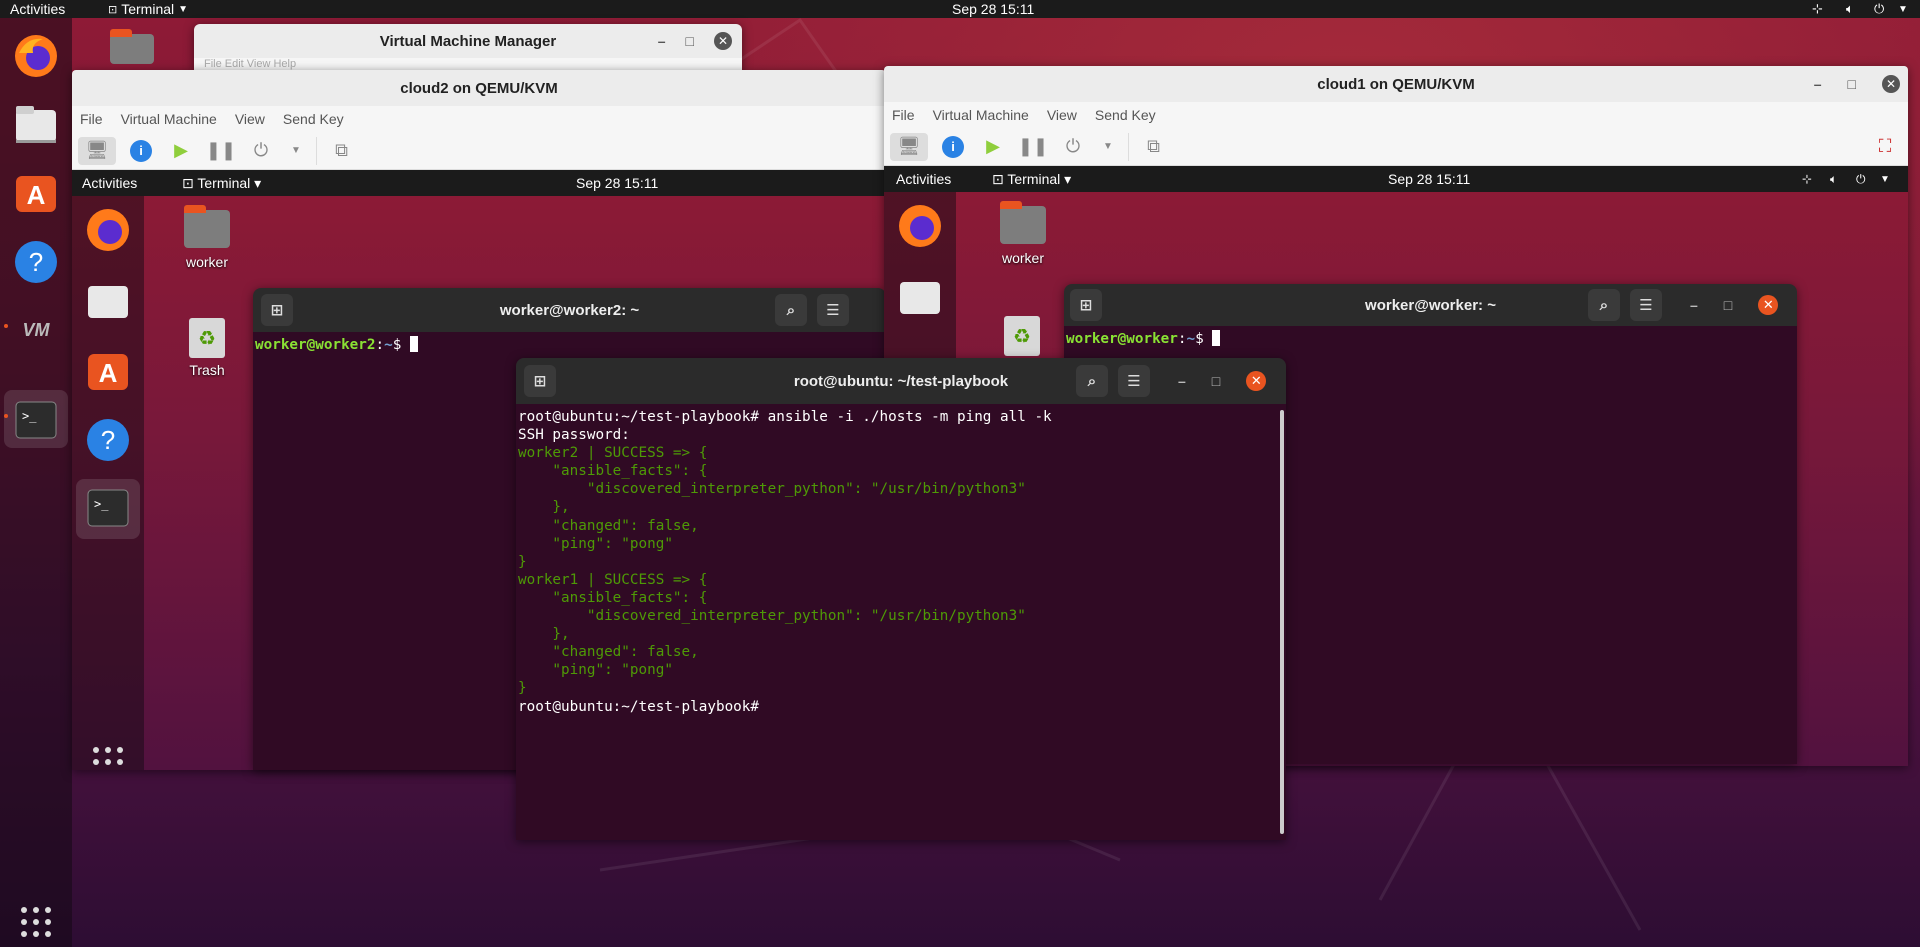 The image size is (1920, 947). What do you see at coordinates (1885, 147) in the screenshot?
I see `fullscreen-icon: ⛶` at bounding box center [1885, 147].